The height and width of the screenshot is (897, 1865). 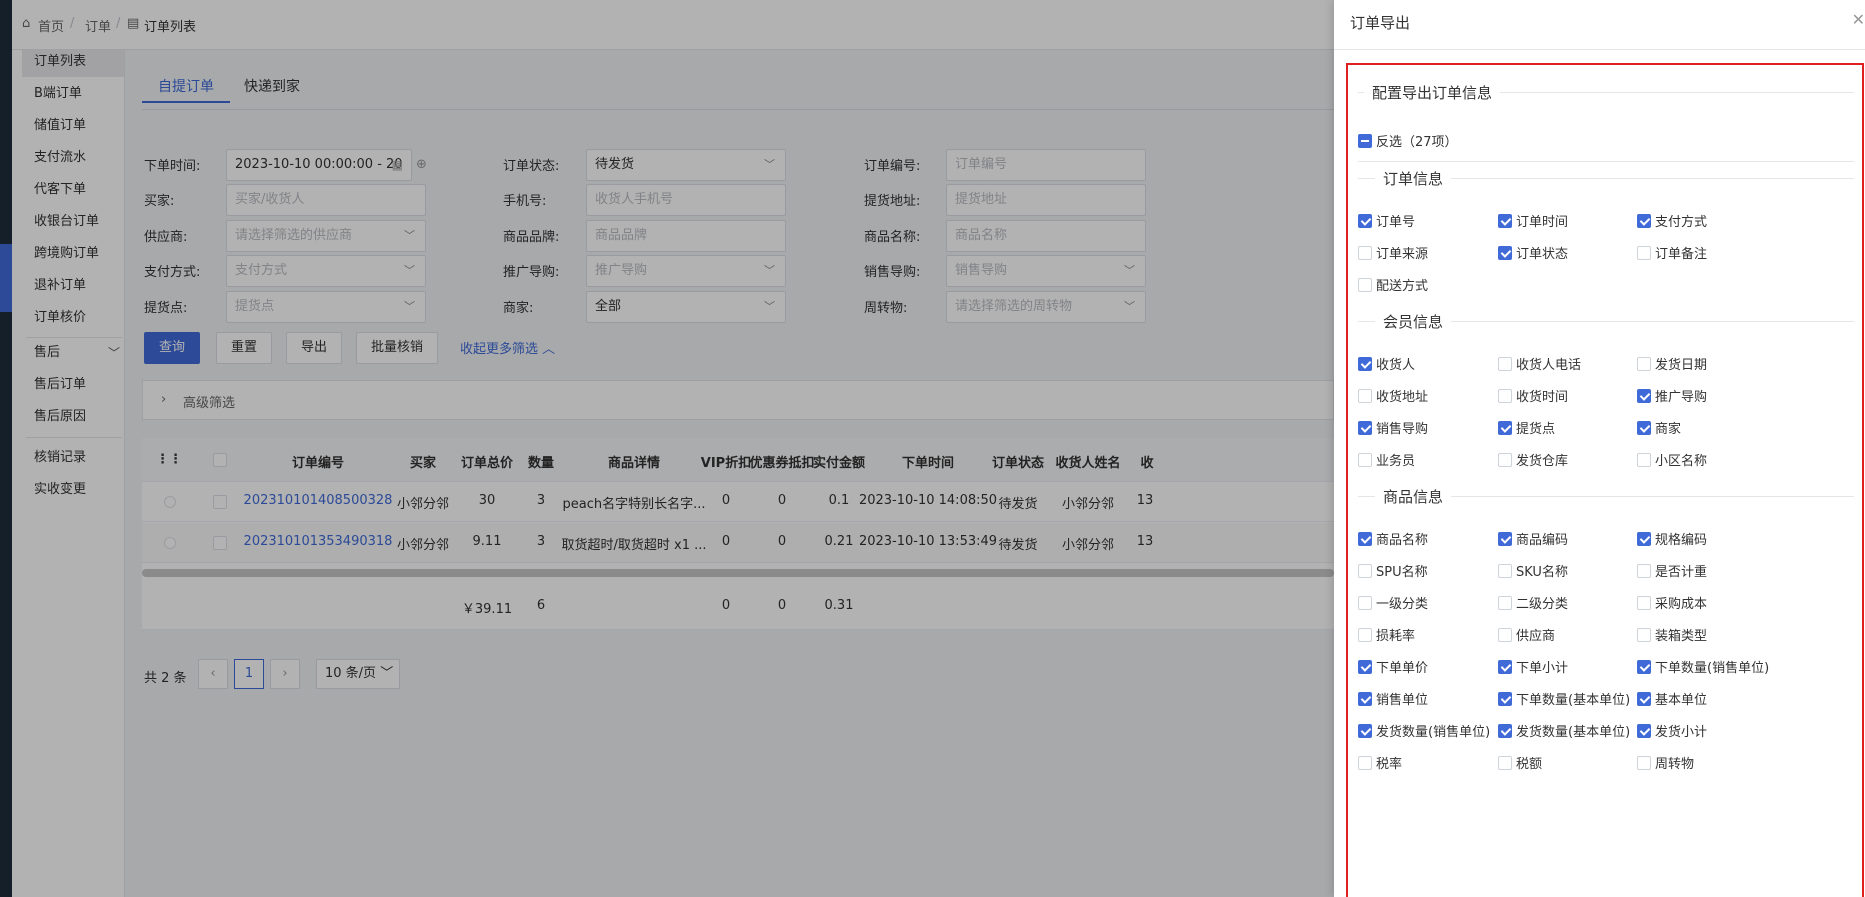 I want to click on export-field-checkbox: 一级分类, so click(x=1393, y=602).